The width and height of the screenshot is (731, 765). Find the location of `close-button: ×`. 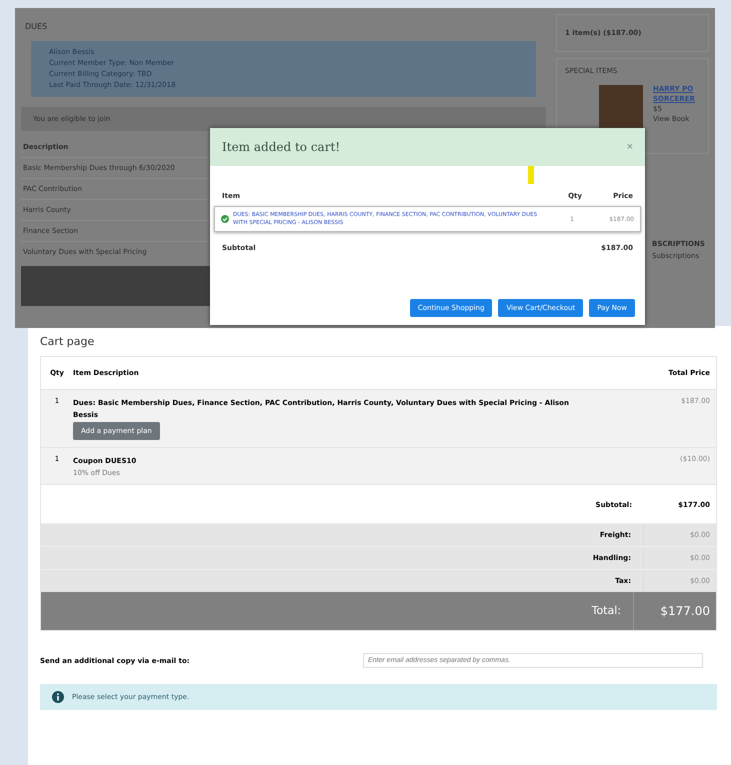

close-button: × is located at coordinates (629, 147).